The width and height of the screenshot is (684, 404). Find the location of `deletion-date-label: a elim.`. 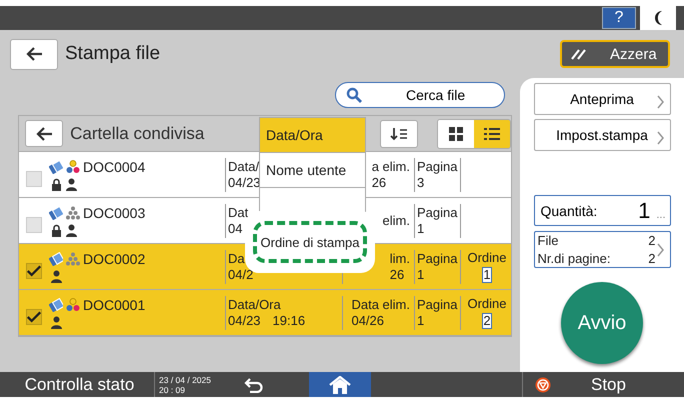

deletion-date-label: a elim. is located at coordinates (391, 166).